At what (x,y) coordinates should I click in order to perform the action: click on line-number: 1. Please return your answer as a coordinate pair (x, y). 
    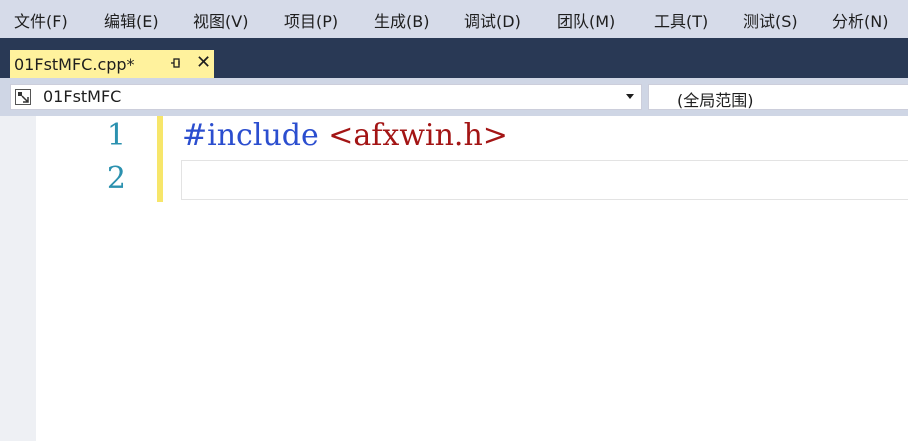
    Looking at the image, I should click on (116, 135).